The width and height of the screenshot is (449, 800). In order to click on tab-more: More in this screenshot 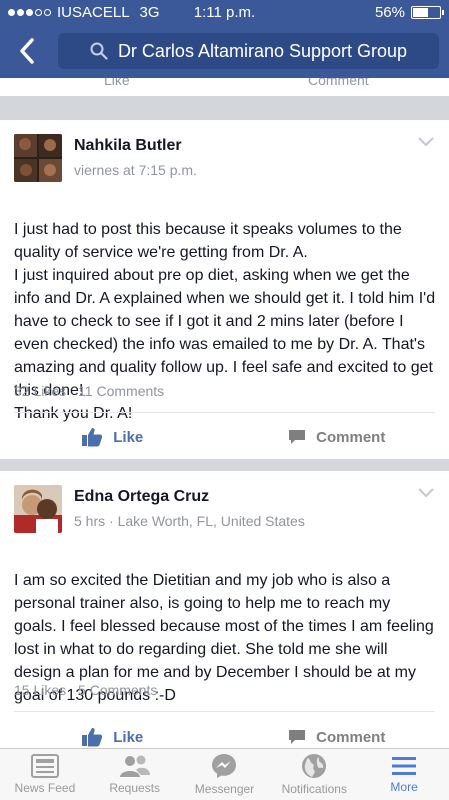, I will do `click(404, 774)`.